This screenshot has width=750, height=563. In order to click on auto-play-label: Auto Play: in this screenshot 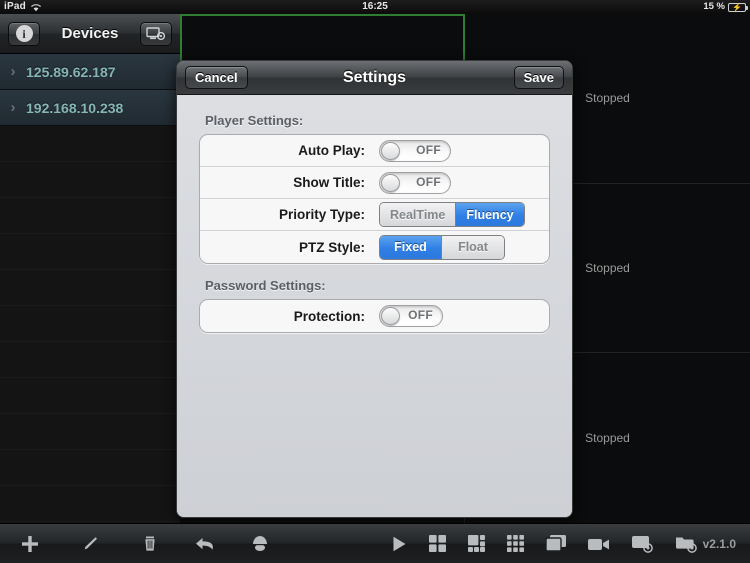, I will do `click(331, 150)`.